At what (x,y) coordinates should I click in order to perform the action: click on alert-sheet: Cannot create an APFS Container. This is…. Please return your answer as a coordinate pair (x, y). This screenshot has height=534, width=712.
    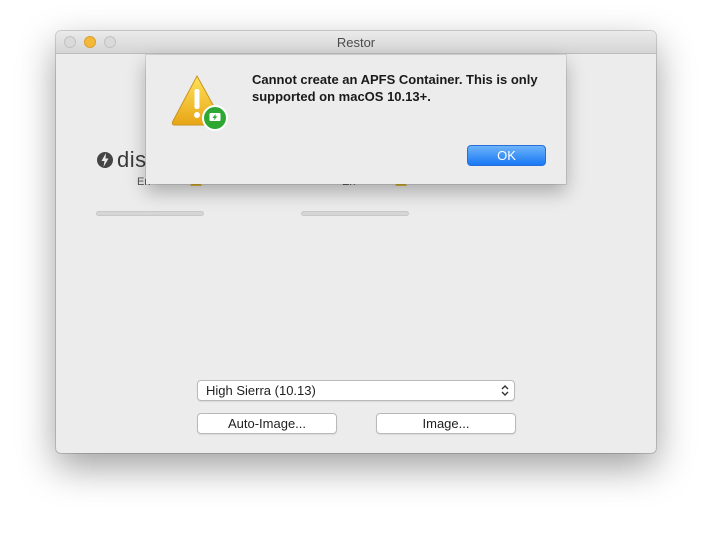
    Looking at the image, I should click on (356, 119).